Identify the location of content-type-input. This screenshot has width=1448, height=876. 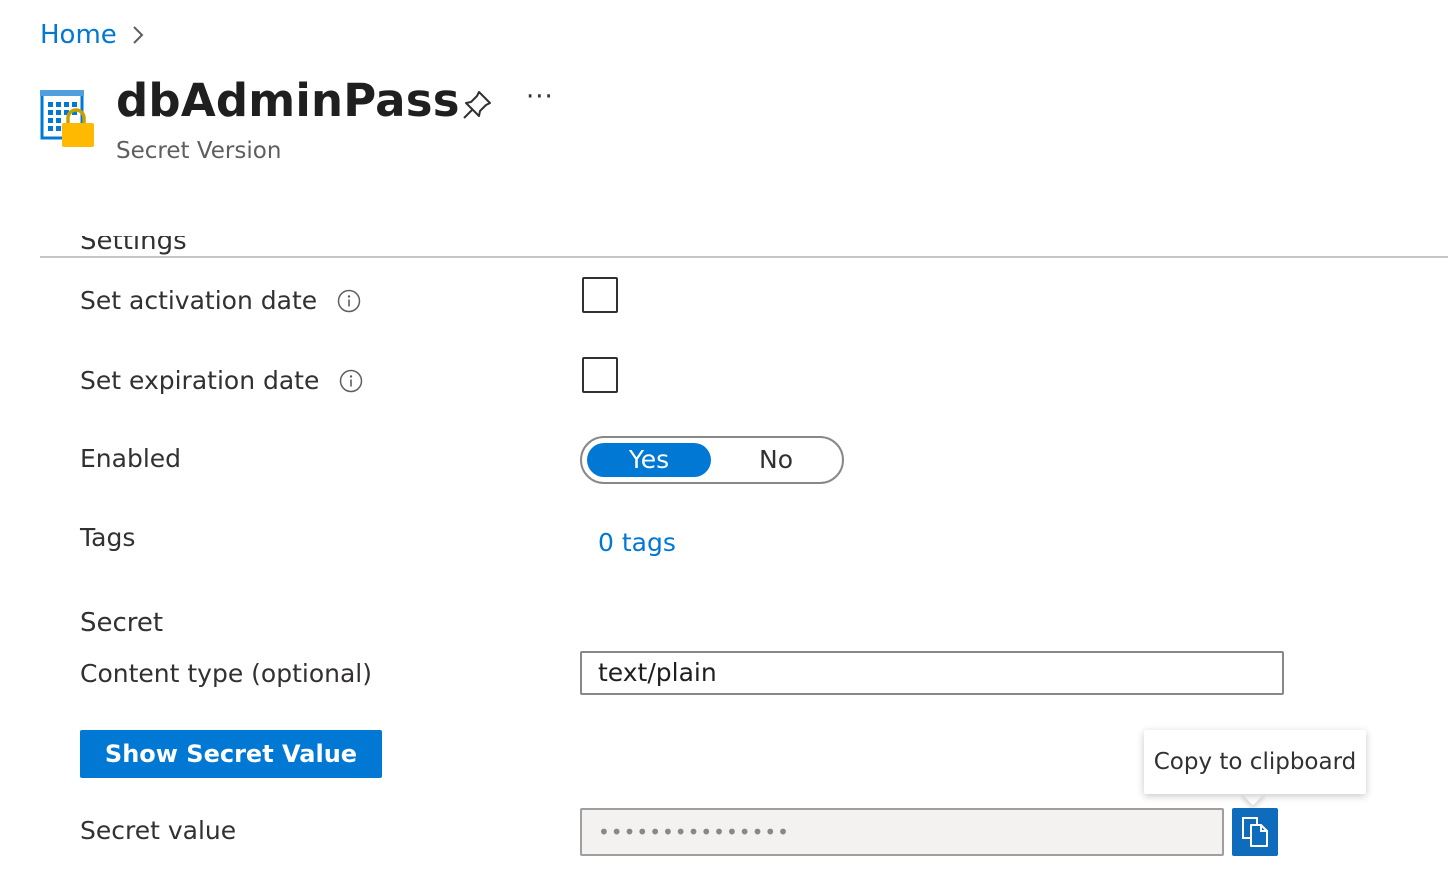
(932, 673).